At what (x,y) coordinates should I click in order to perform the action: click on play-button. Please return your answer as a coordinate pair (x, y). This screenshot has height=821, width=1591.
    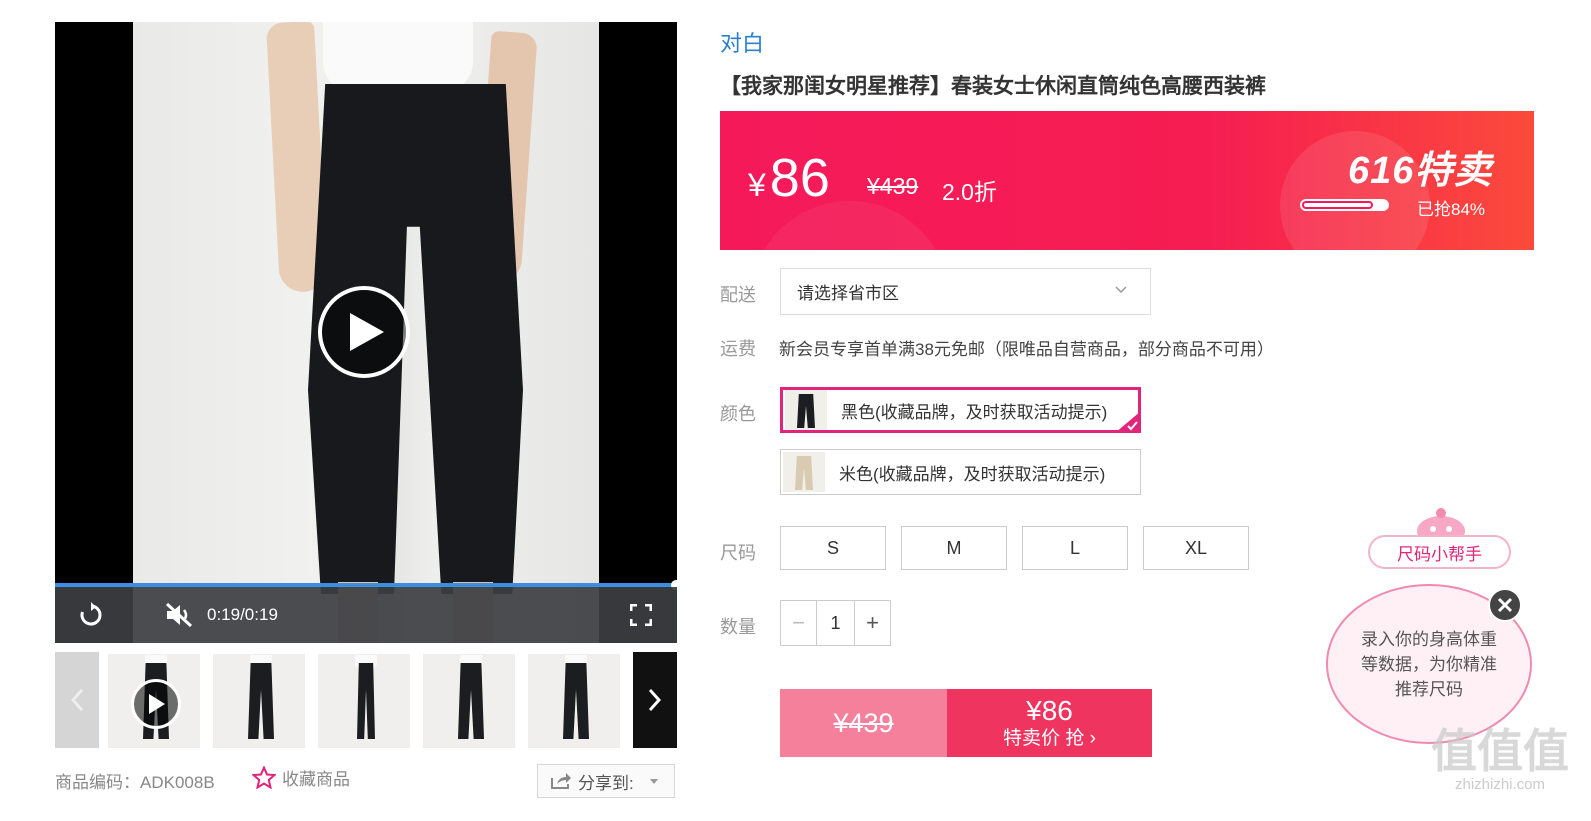
    Looking at the image, I should click on (364, 332).